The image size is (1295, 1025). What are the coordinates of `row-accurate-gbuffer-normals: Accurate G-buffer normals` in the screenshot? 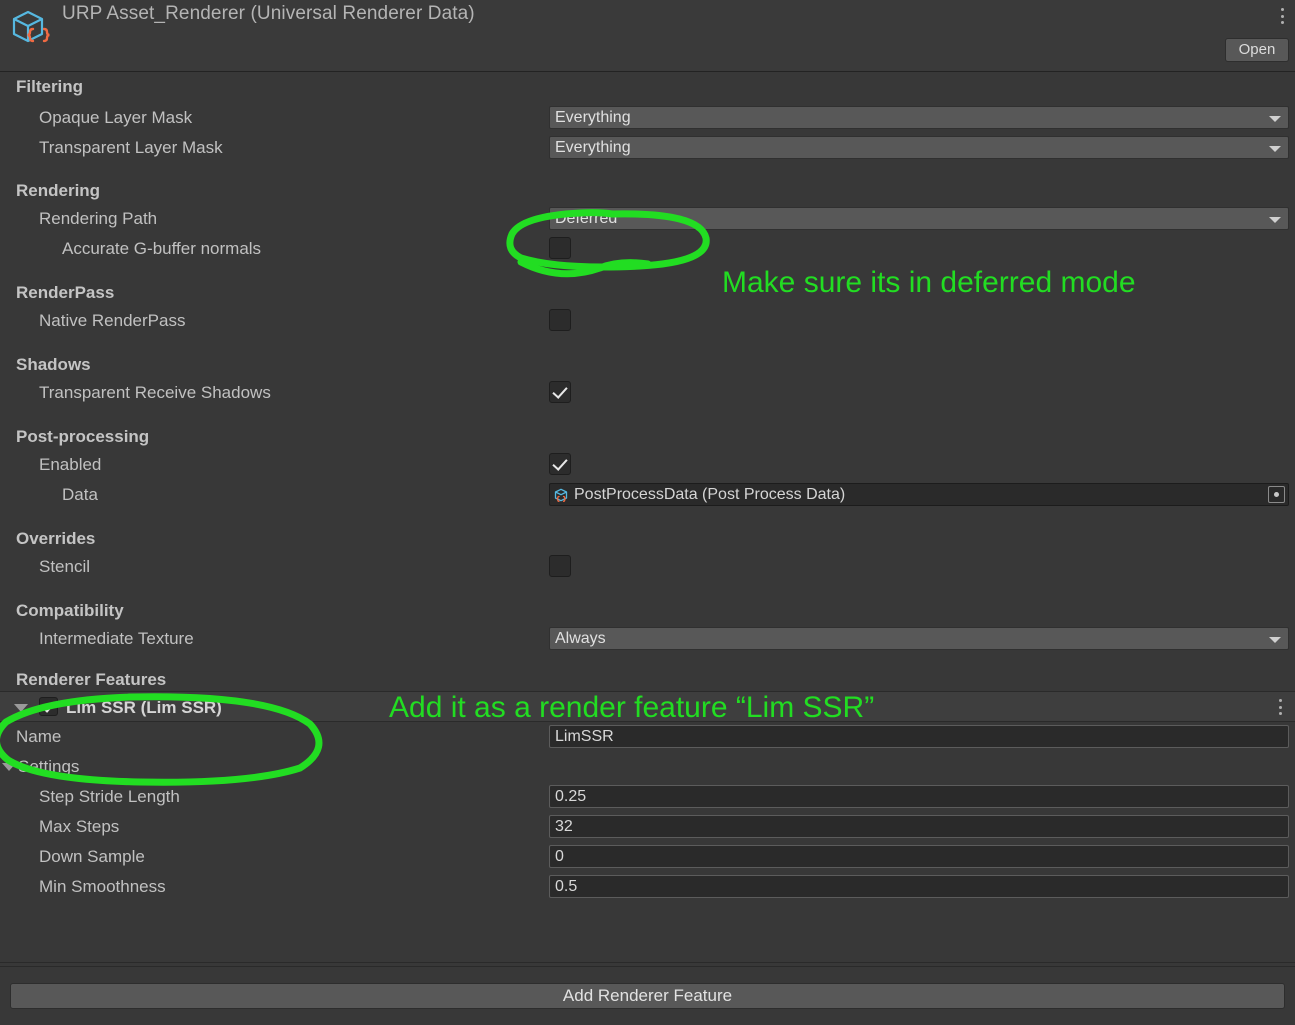 It's located at (647, 249).